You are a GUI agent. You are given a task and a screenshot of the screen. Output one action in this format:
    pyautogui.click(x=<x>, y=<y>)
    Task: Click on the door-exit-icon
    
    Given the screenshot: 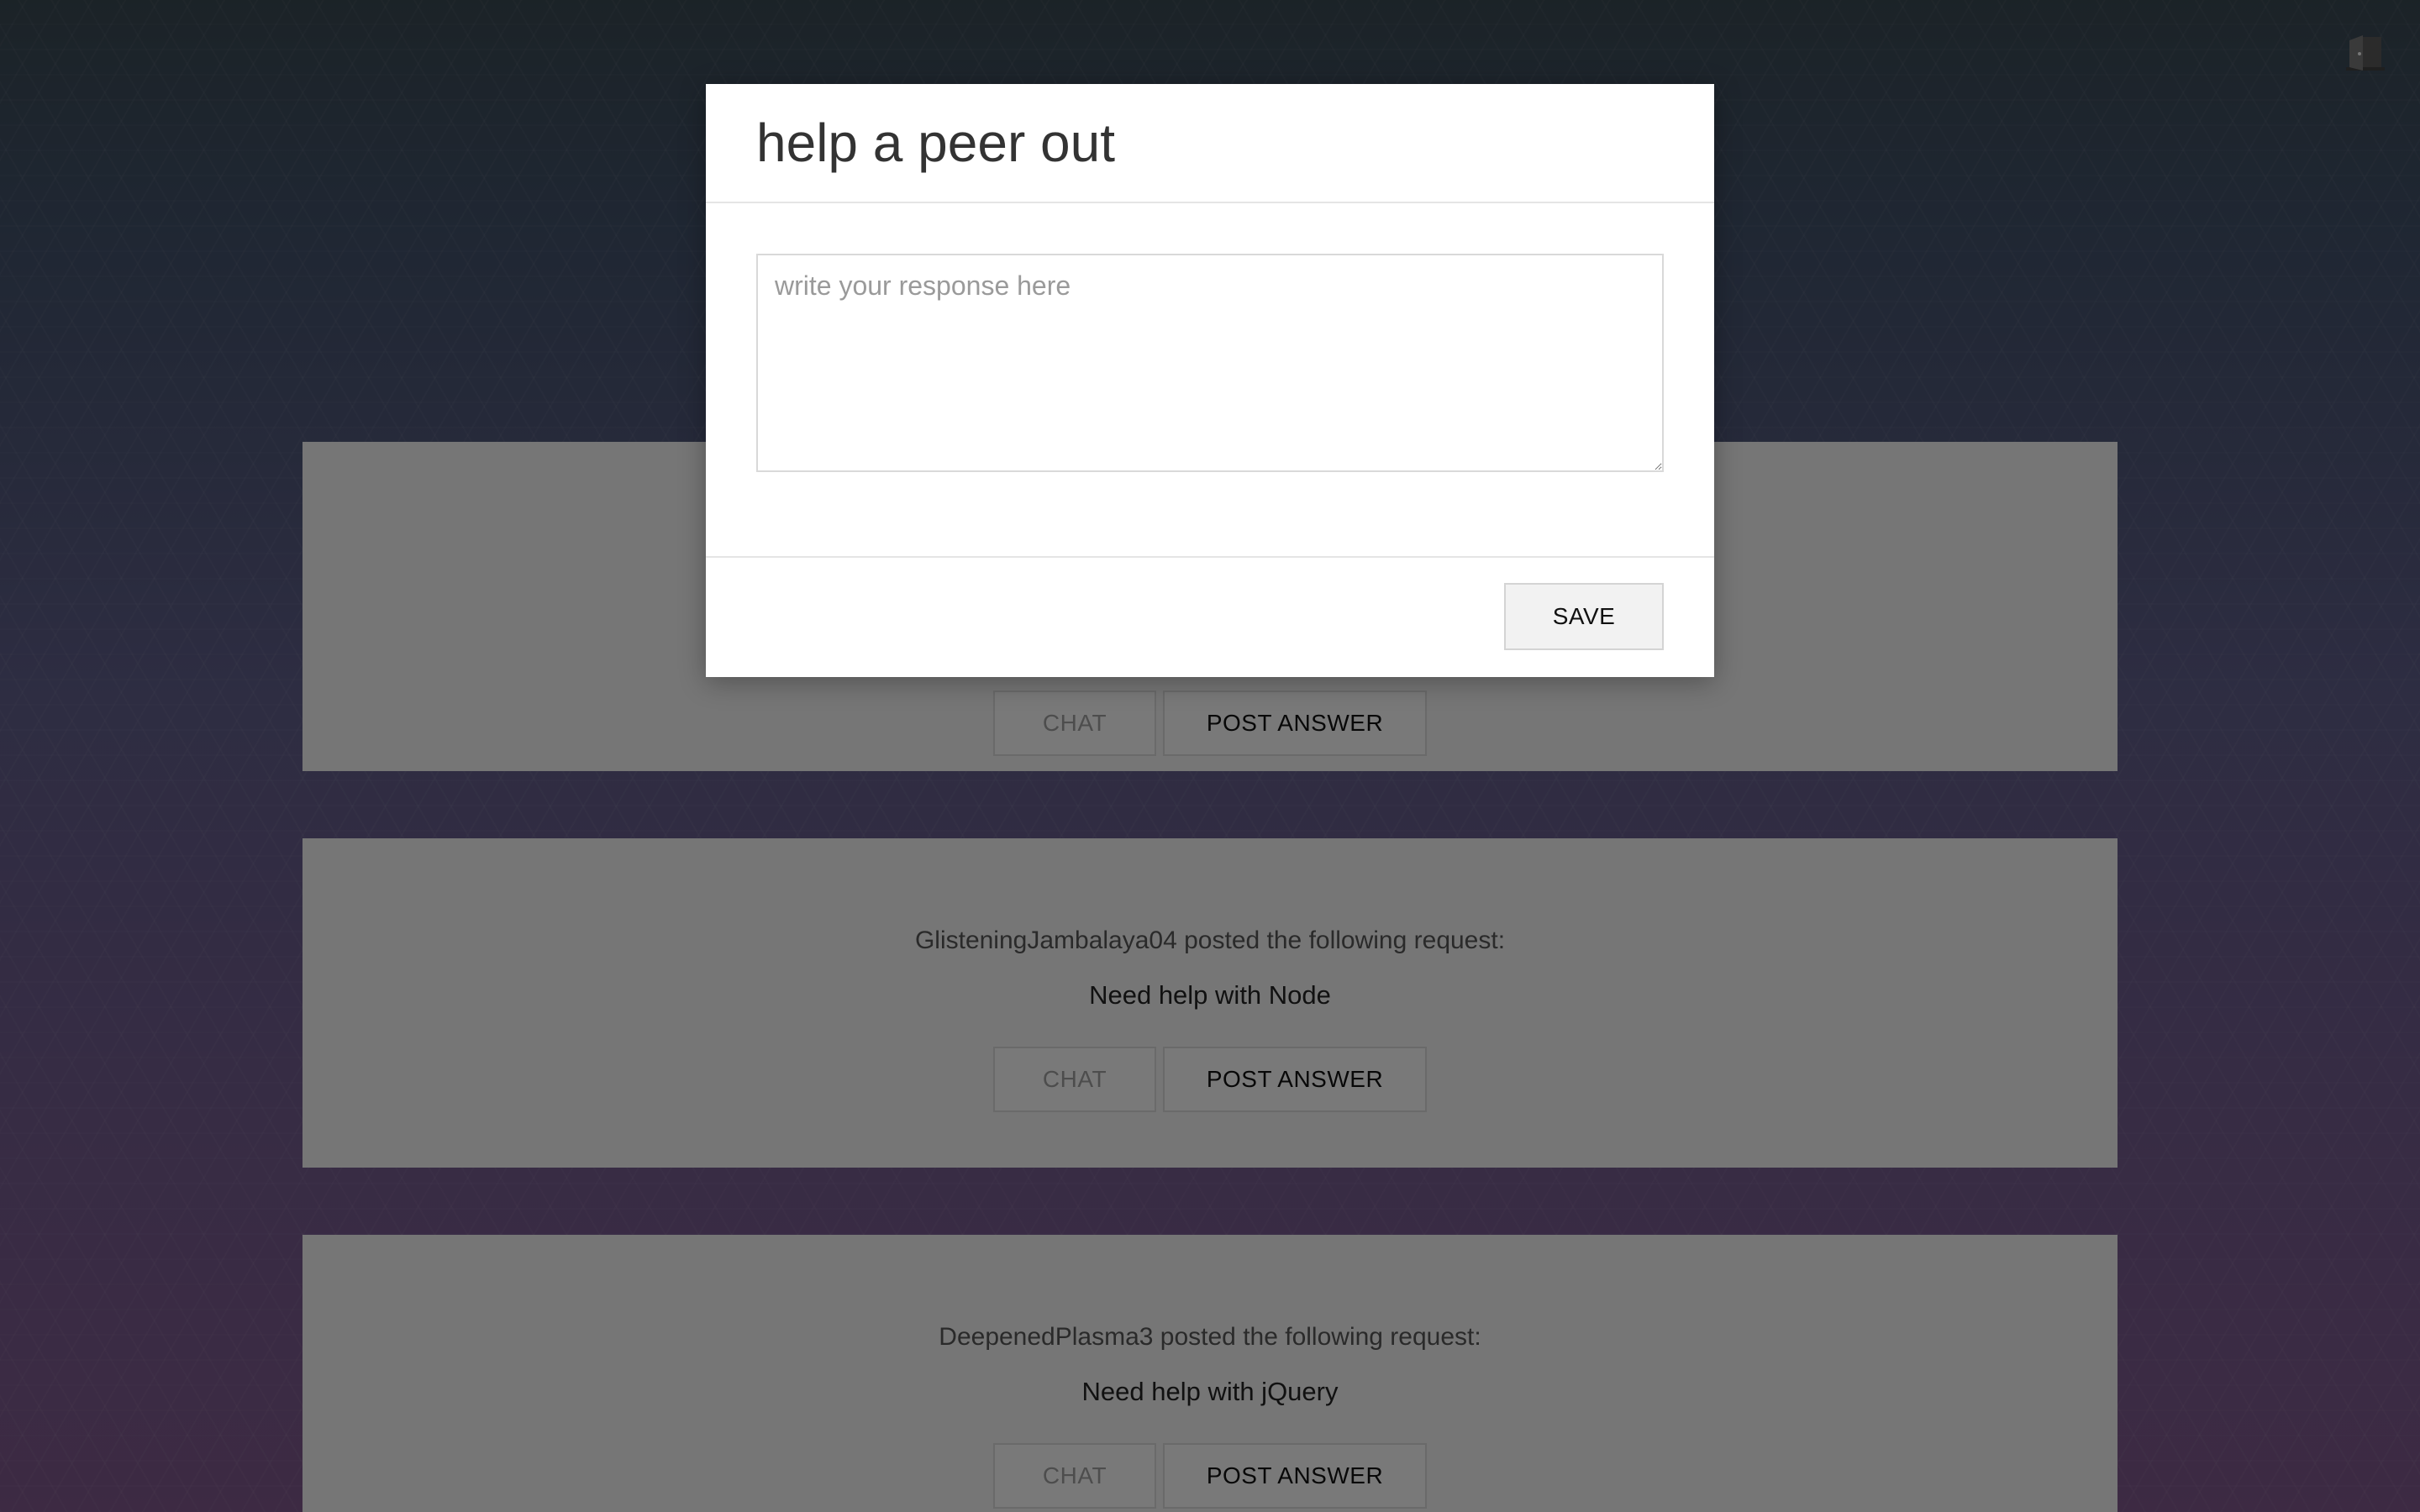 What is the action you would take?
    pyautogui.click(x=2365, y=53)
    